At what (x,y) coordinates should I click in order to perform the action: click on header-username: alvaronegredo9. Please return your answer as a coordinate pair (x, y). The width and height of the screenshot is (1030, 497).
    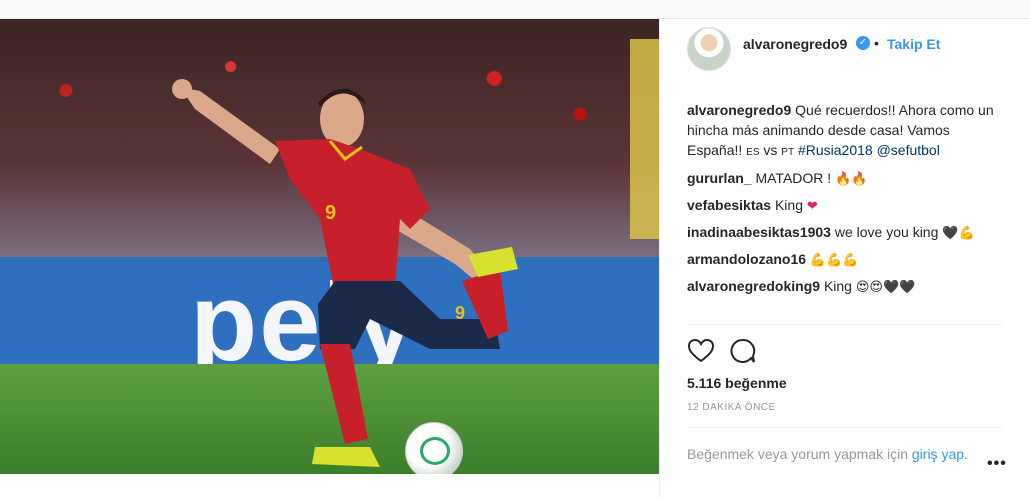
    Looking at the image, I should click on (795, 44).